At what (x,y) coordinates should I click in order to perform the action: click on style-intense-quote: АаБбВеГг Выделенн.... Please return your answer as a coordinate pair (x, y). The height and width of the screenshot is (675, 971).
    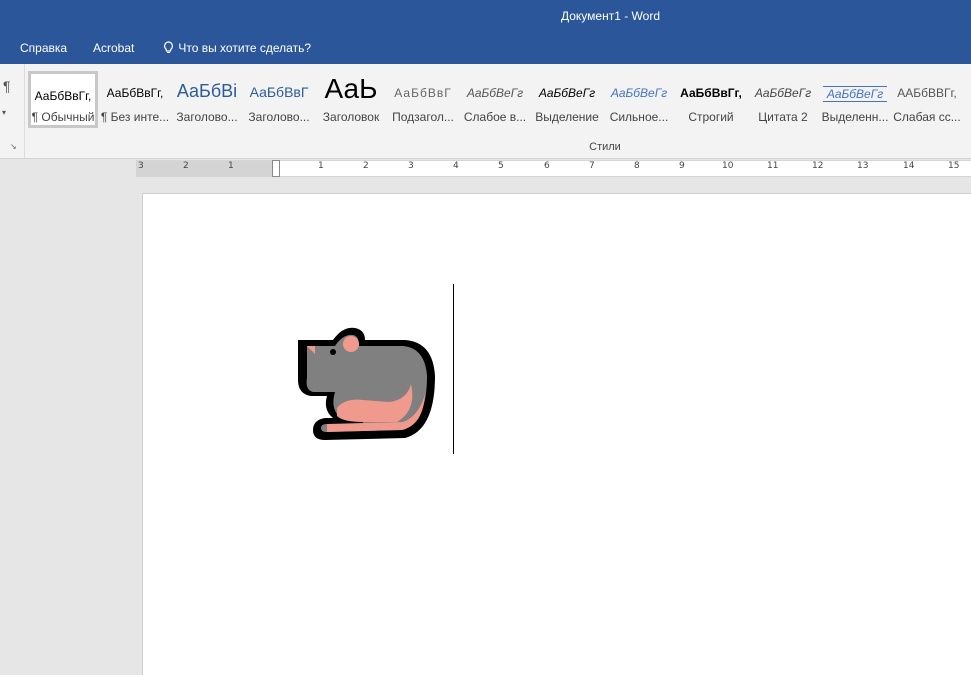
    Looking at the image, I should click on (855, 99).